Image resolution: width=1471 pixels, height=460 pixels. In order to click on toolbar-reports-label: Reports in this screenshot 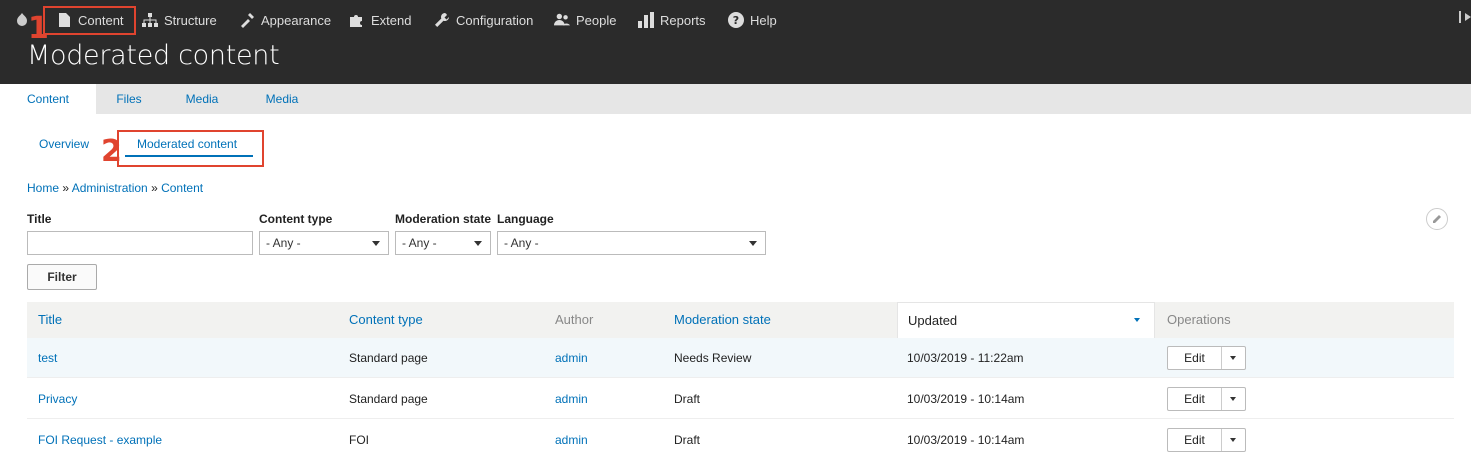, I will do `click(683, 20)`.